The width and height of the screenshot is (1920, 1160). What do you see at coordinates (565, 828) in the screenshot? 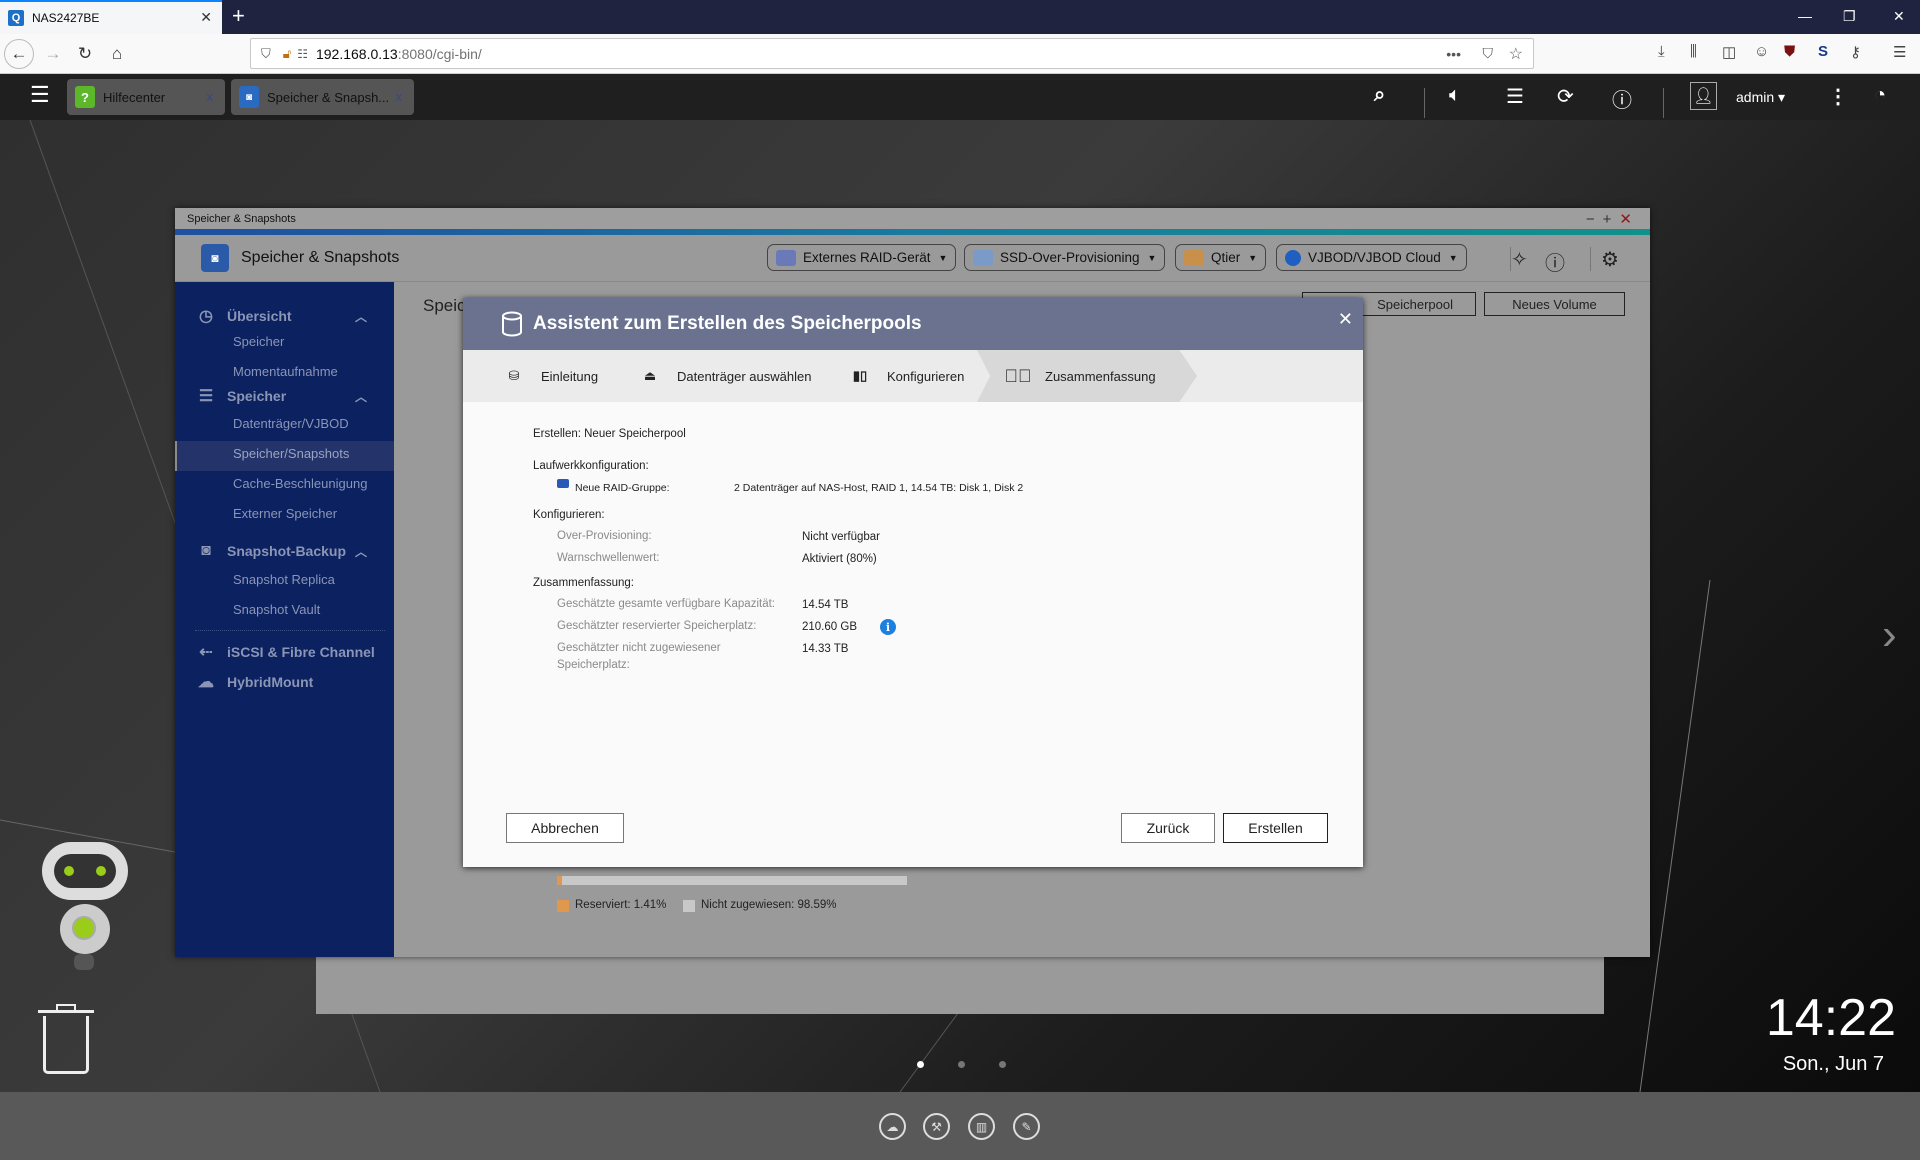
I see `cancel-button: Abbrechen` at bounding box center [565, 828].